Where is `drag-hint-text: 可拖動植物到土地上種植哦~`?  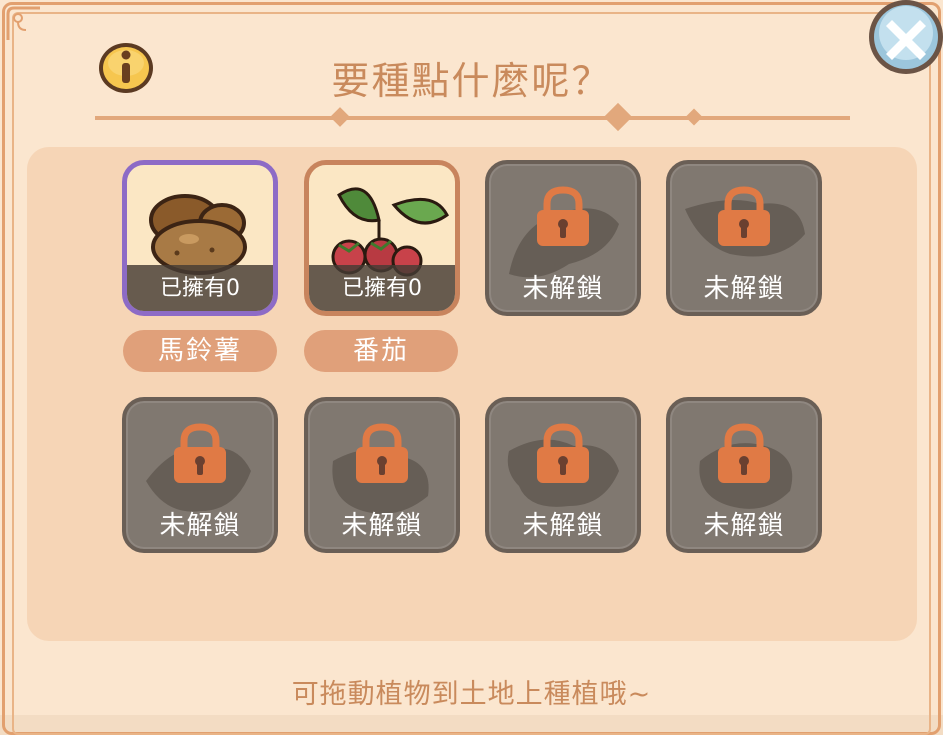
drag-hint-text: 可拖動植物到土地上種植哦~ is located at coordinates (471, 694).